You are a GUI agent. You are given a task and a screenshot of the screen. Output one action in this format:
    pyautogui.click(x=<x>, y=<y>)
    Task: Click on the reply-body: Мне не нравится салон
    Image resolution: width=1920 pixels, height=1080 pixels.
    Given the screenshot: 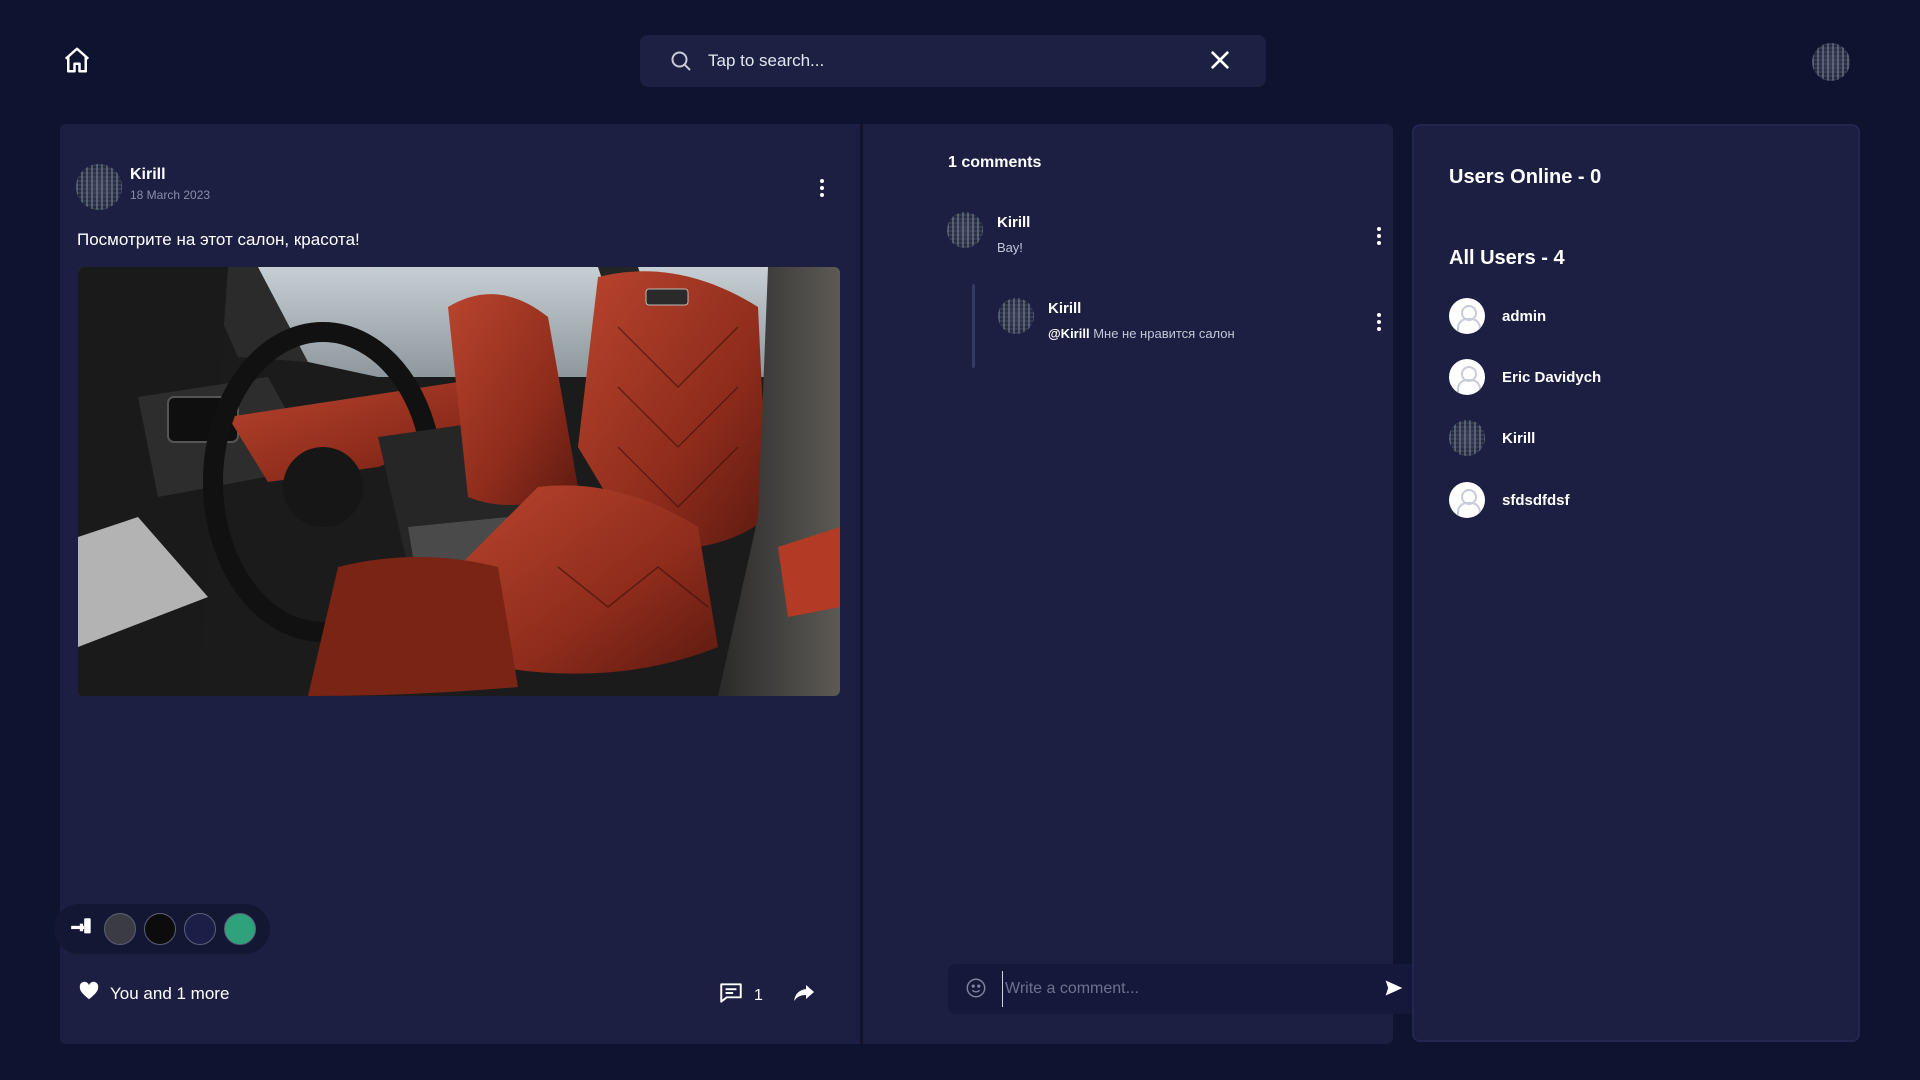 What is the action you would take?
    pyautogui.click(x=1162, y=333)
    